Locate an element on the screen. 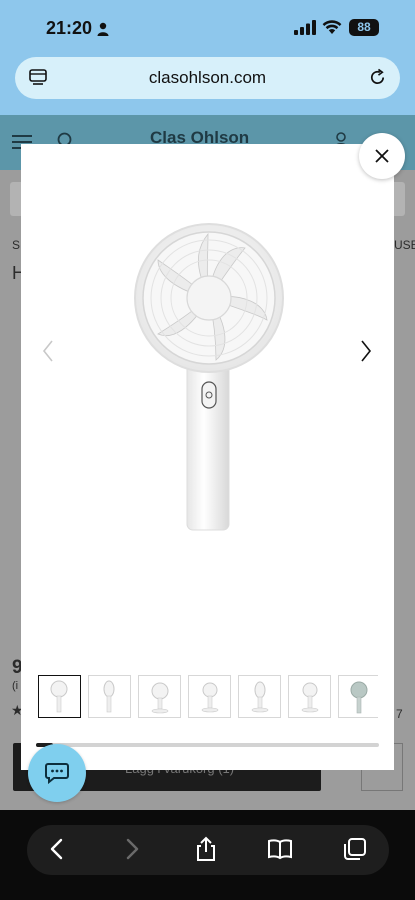 The height and width of the screenshot is (900, 415). close-icon is located at coordinates (382, 156).